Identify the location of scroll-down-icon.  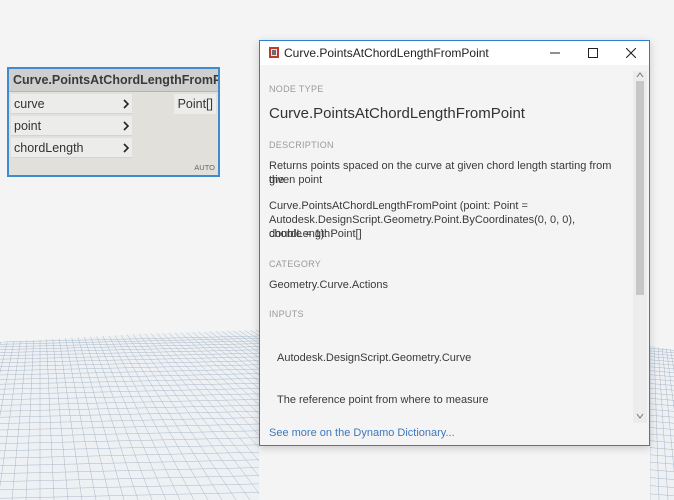
(640, 416).